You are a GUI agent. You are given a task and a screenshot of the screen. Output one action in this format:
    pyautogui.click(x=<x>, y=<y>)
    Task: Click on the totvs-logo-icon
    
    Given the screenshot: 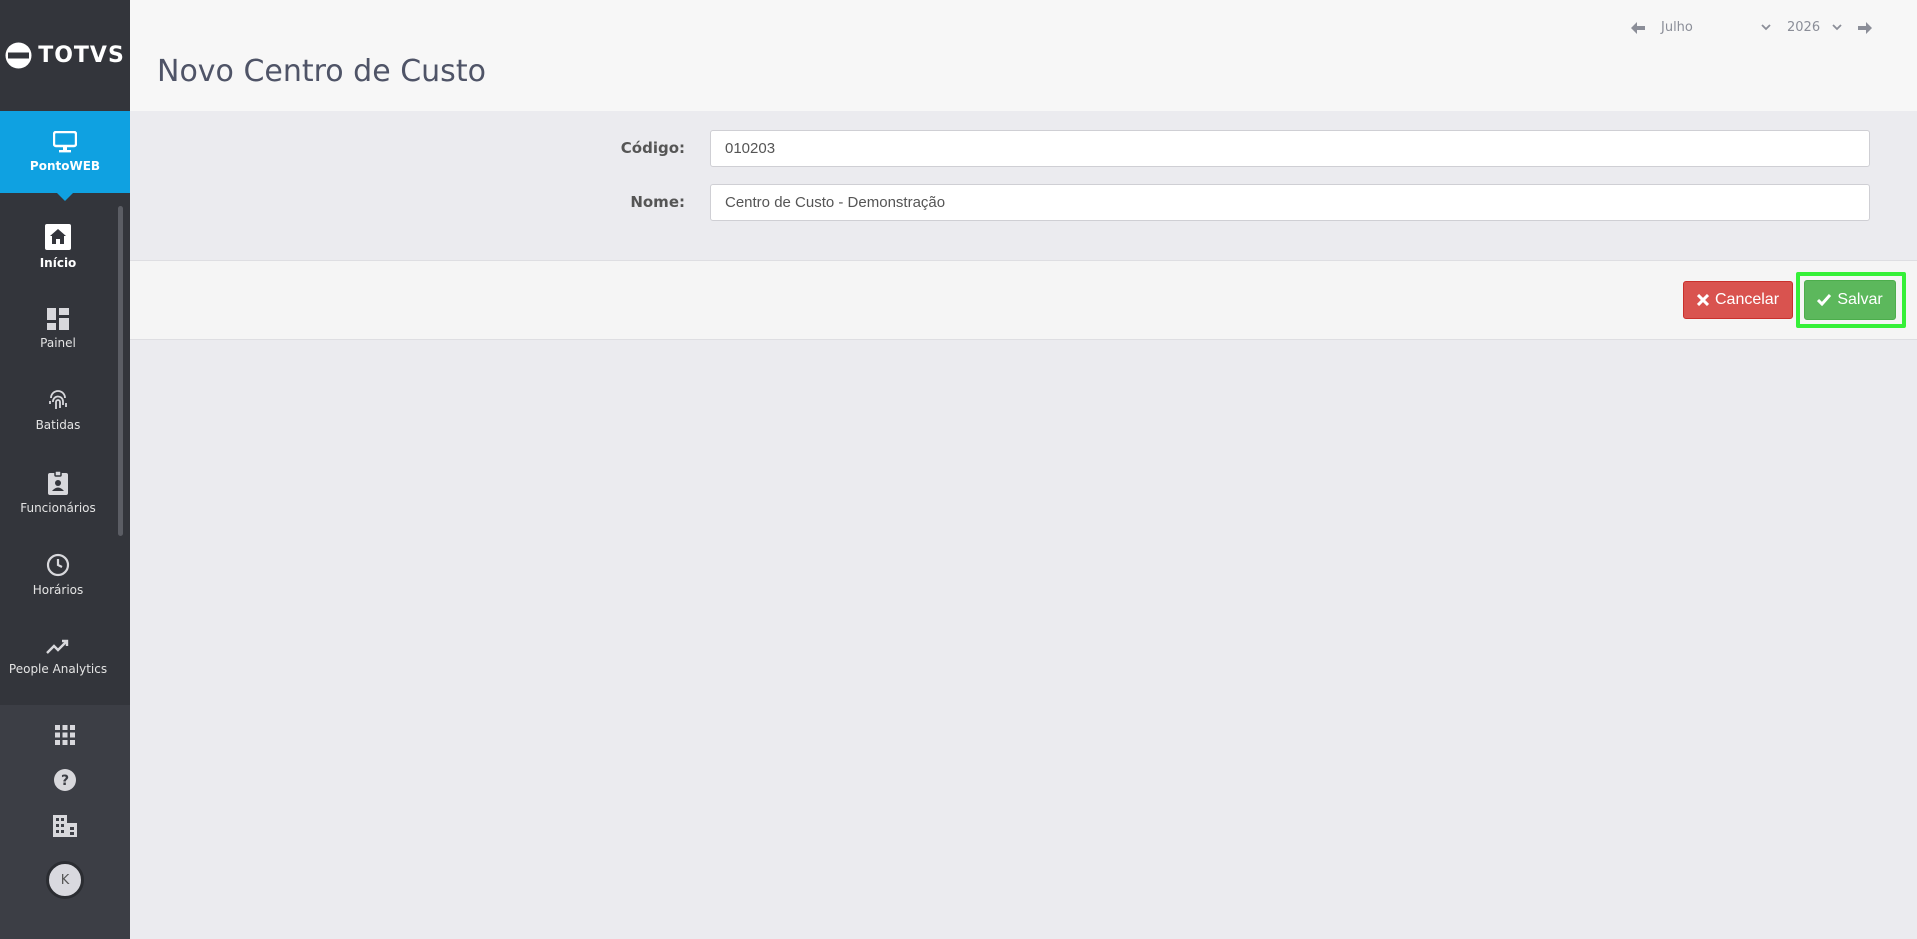 What is the action you would take?
    pyautogui.click(x=18, y=55)
    